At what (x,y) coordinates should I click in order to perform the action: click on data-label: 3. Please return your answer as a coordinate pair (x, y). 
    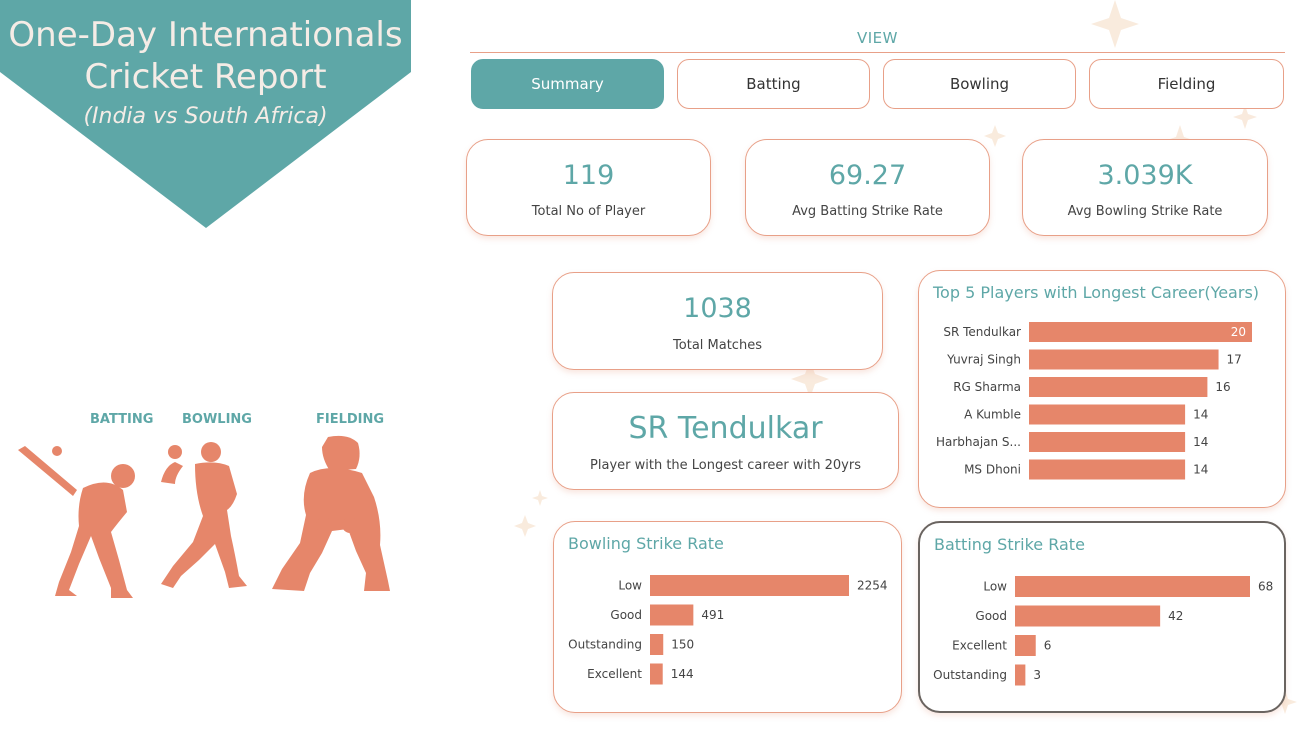
    Looking at the image, I should click on (1037, 675).